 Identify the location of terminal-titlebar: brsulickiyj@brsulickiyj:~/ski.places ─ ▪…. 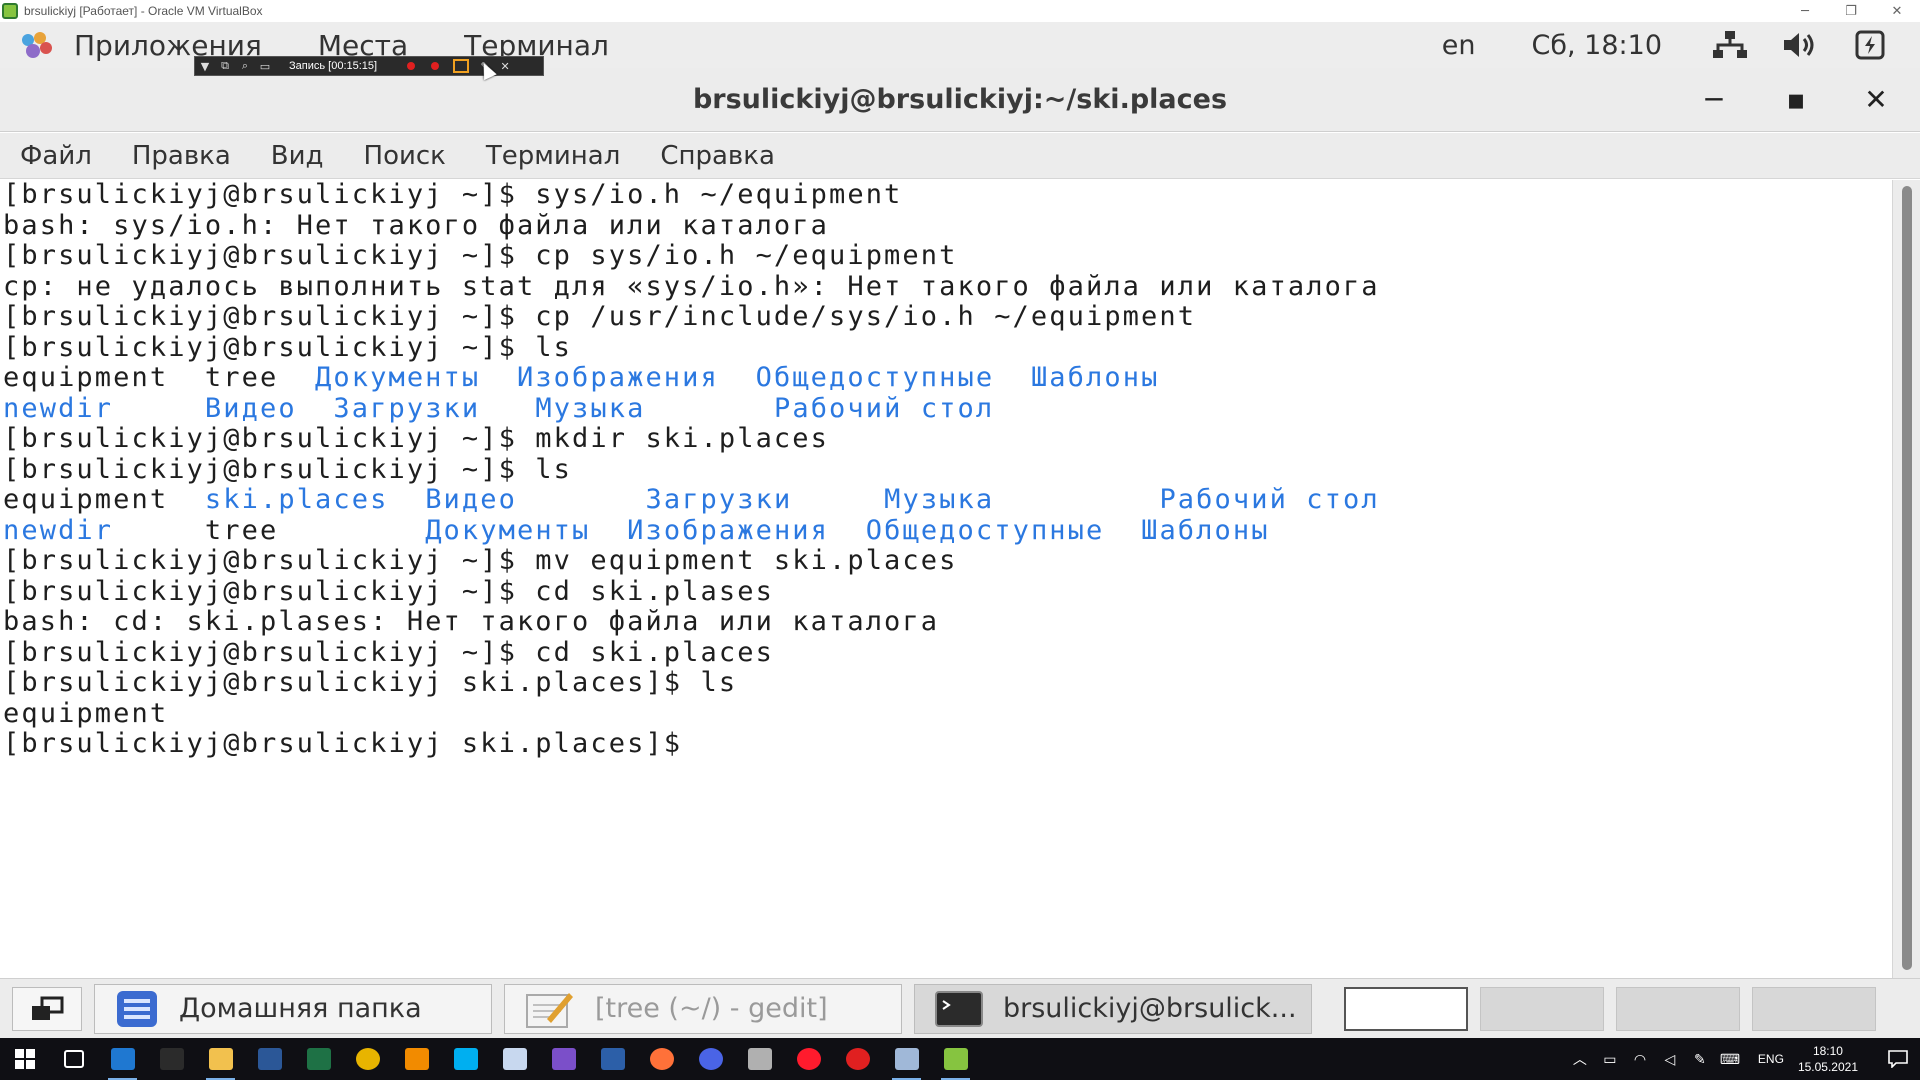
(960, 100).